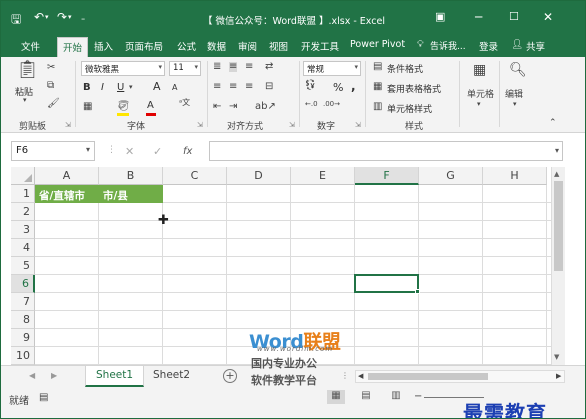  What do you see at coordinates (514, 93) in the screenshot?
I see `editing-button-label: 编辑` at bounding box center [514, 93].